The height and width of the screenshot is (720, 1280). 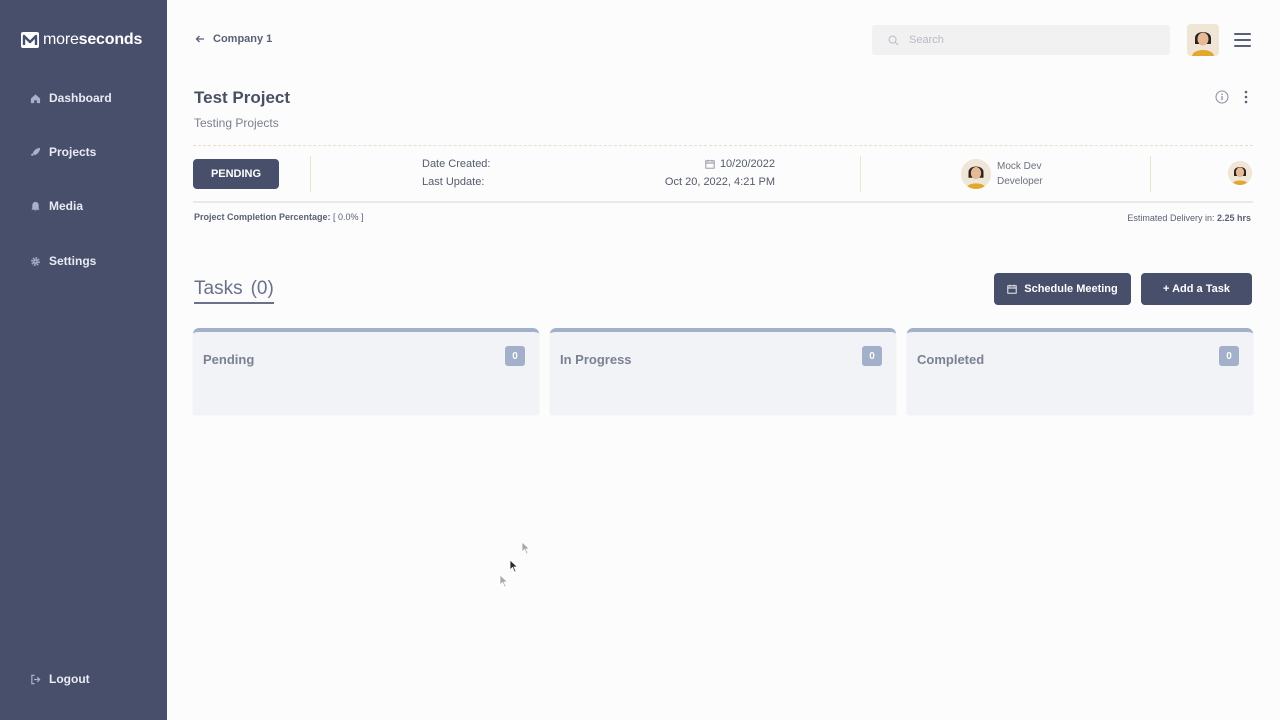 What do you see at coordinates (1222, 97) in the screenshot?
I see `info-icon` at bounding box center [1222, 97].